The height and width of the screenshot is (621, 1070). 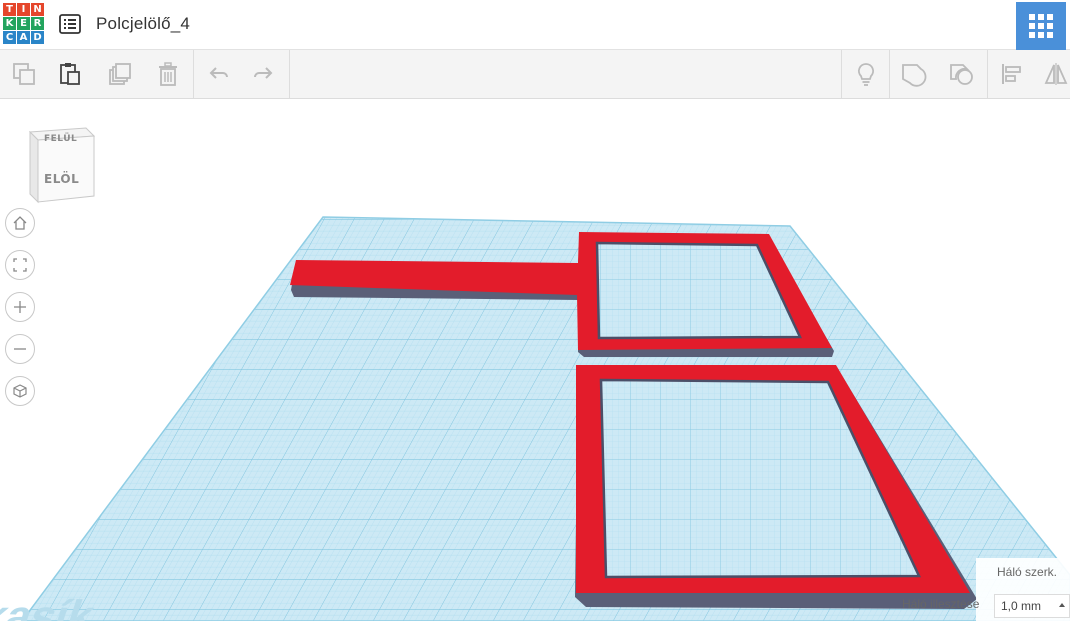 I want to click on tinkercad-logo: T I N K E R C A D, so click(x=24, y=25).